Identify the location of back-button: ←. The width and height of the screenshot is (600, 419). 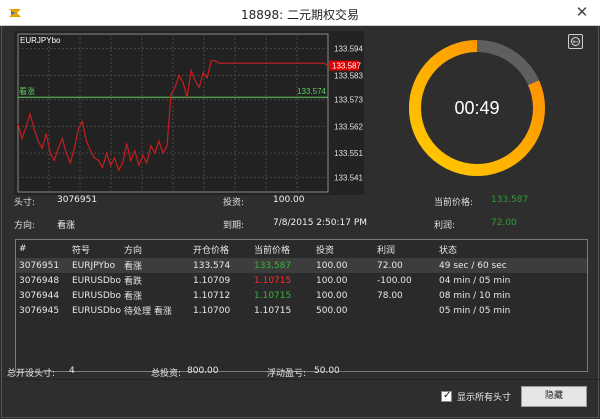
(575, 41).